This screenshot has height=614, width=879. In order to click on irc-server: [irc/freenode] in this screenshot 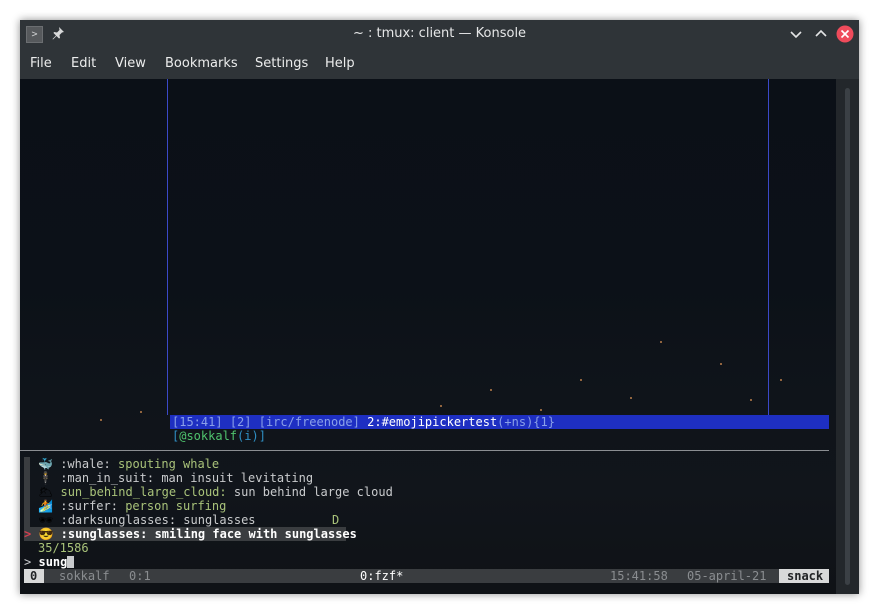, I will do `click(309, 422)`.